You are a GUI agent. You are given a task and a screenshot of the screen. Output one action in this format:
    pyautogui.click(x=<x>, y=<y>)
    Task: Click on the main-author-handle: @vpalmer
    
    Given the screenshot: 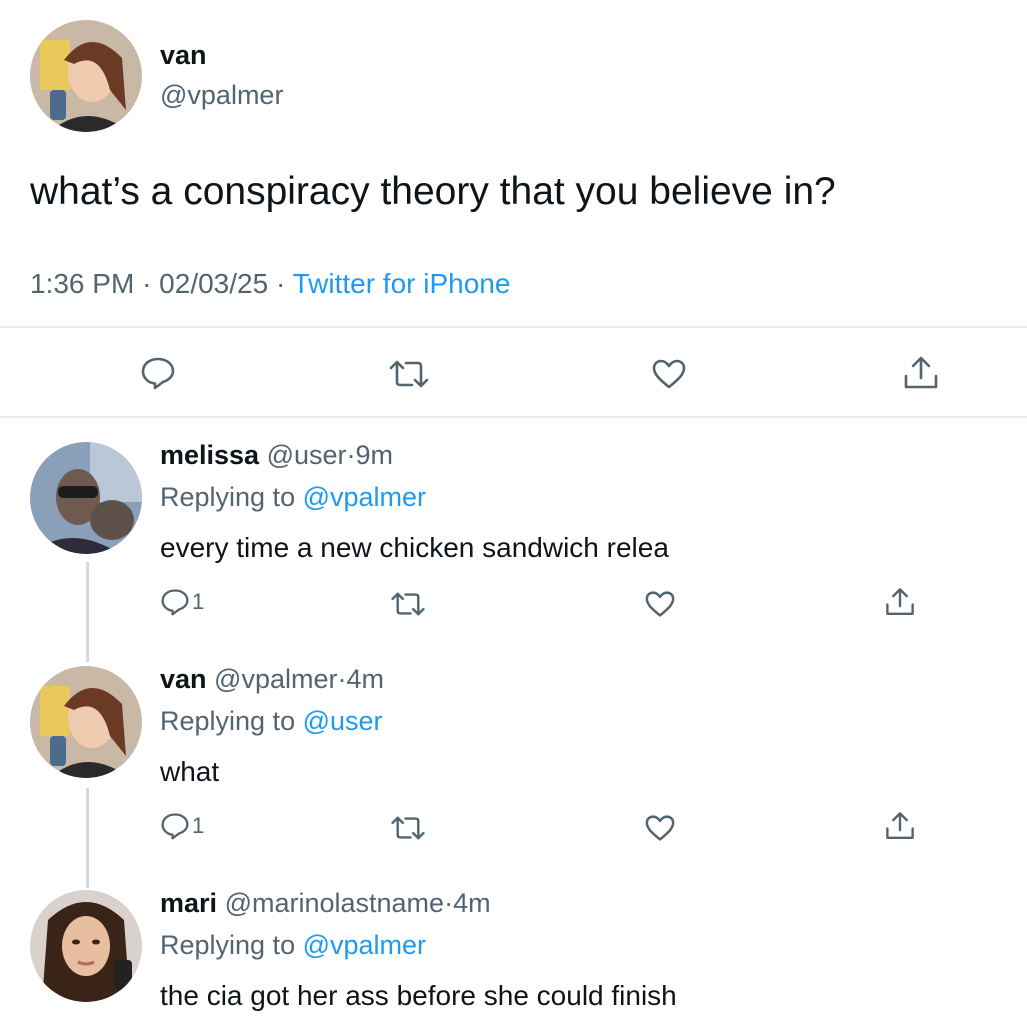 What is the action you would take?
    pyautogui.click(x=221, y=95)
    